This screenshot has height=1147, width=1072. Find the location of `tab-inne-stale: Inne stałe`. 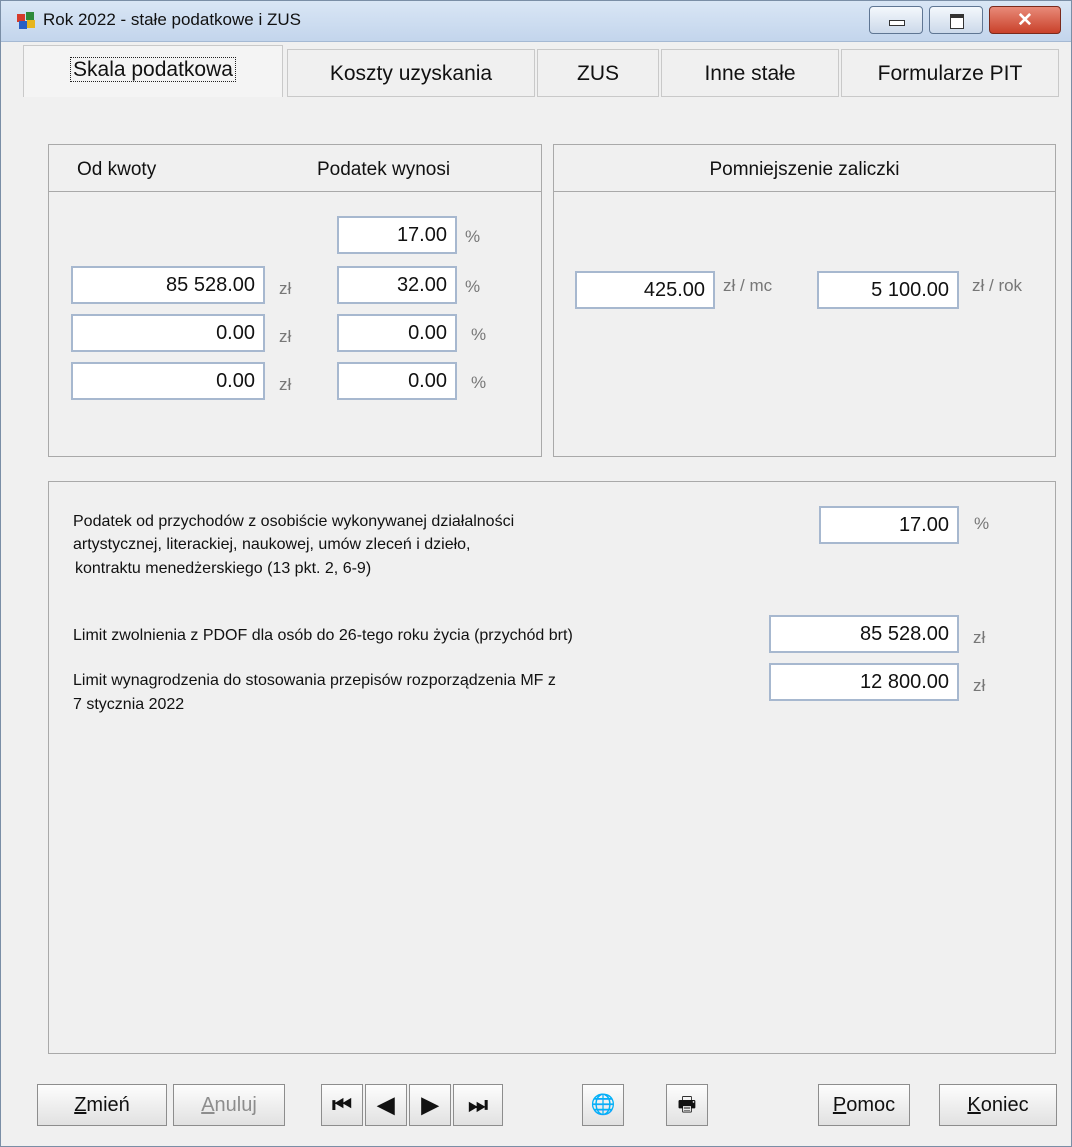

tab-inne-stale: Inne stałe is located at coordinates (750, 73).